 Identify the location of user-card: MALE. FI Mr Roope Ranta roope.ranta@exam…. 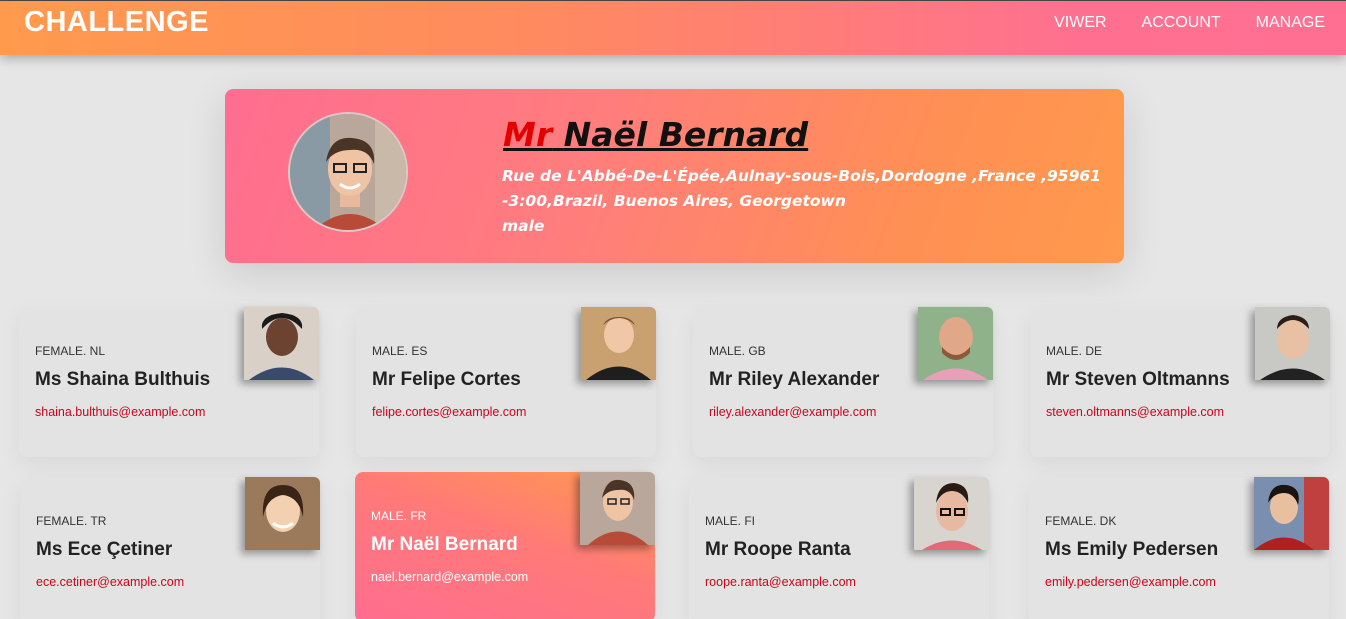
(839, 548).